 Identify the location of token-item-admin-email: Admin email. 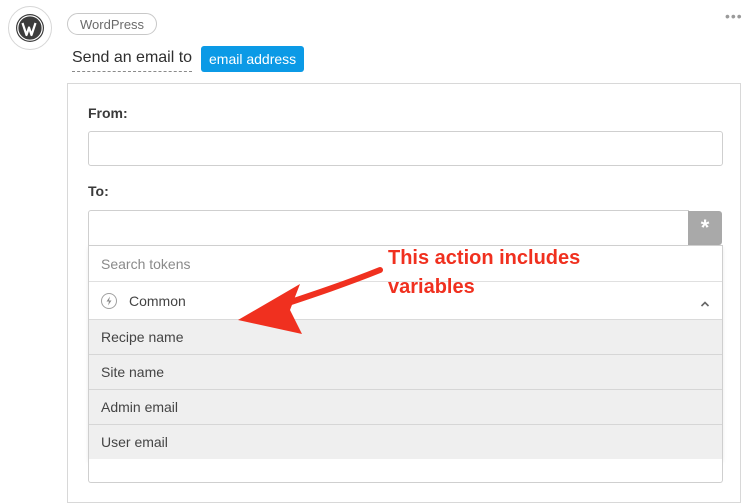
(405, 407).